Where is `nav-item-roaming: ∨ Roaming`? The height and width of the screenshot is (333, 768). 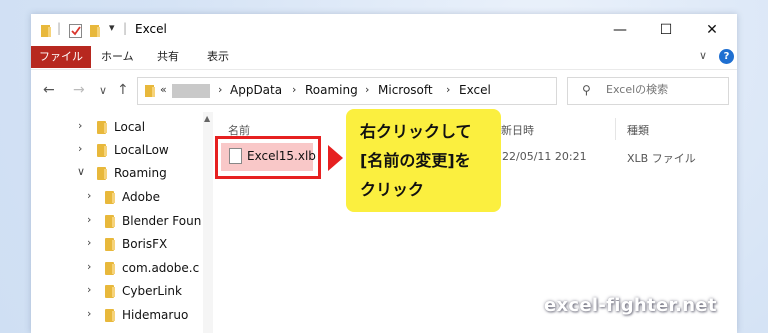
nav-item-roaming: ∨ Roaming is located at coordinates (116, 174).